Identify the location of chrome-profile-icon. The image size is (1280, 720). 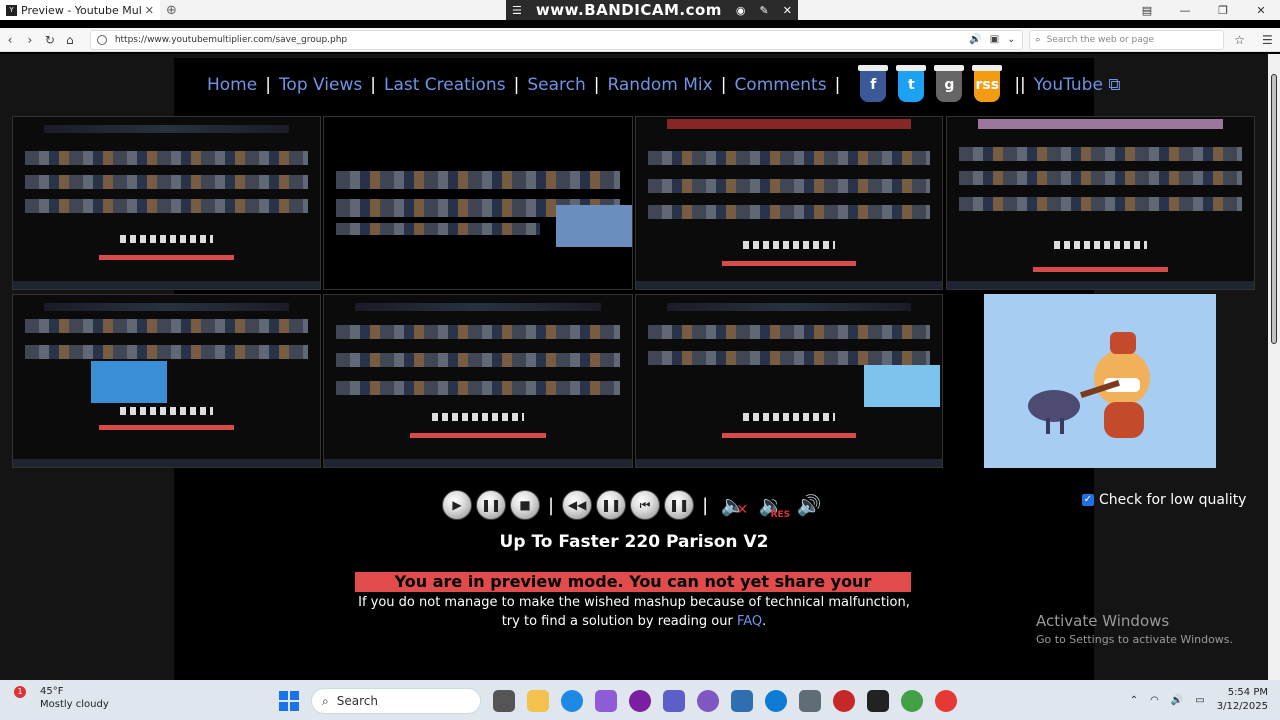
(946, 701).